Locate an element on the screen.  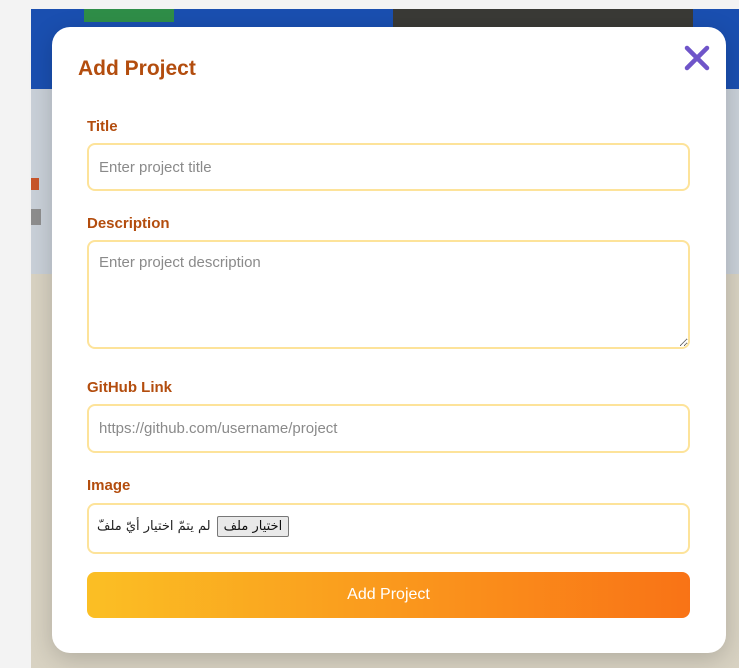
close-icon is located at coordinates (697, 58).